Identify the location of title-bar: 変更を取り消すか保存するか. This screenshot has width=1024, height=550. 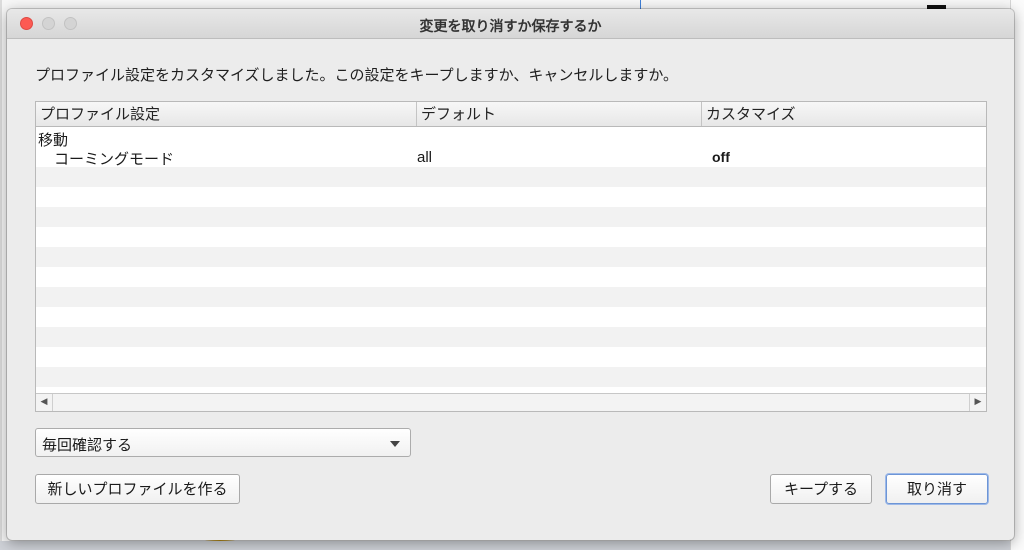
(510, 24).